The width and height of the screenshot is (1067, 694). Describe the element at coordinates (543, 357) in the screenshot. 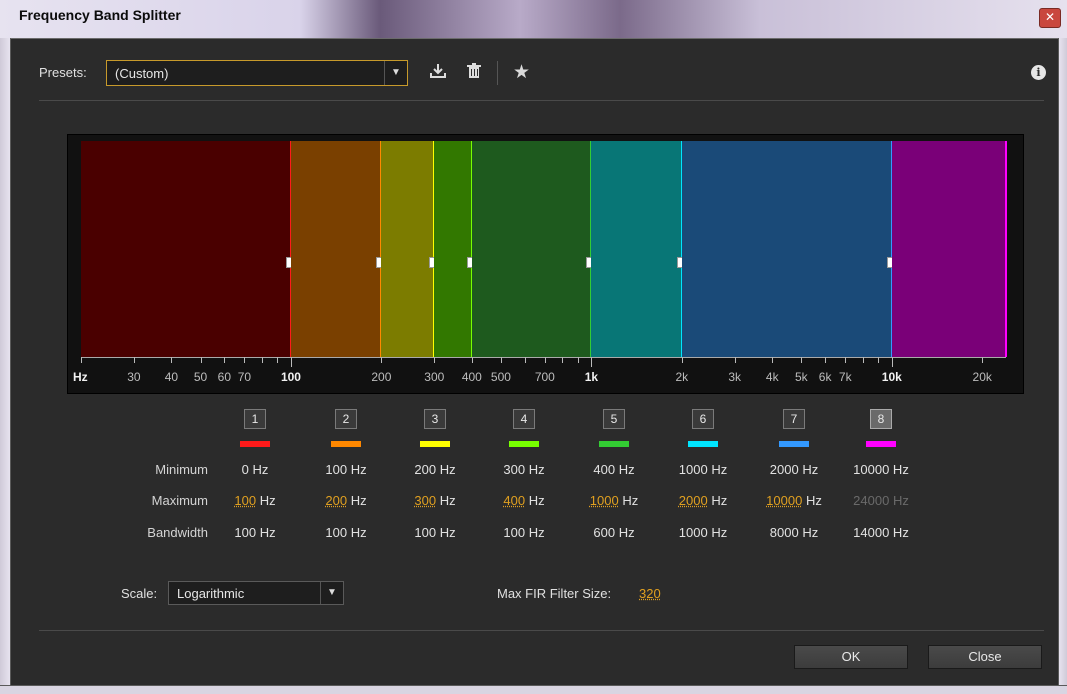

I see `axis-line` at that location.